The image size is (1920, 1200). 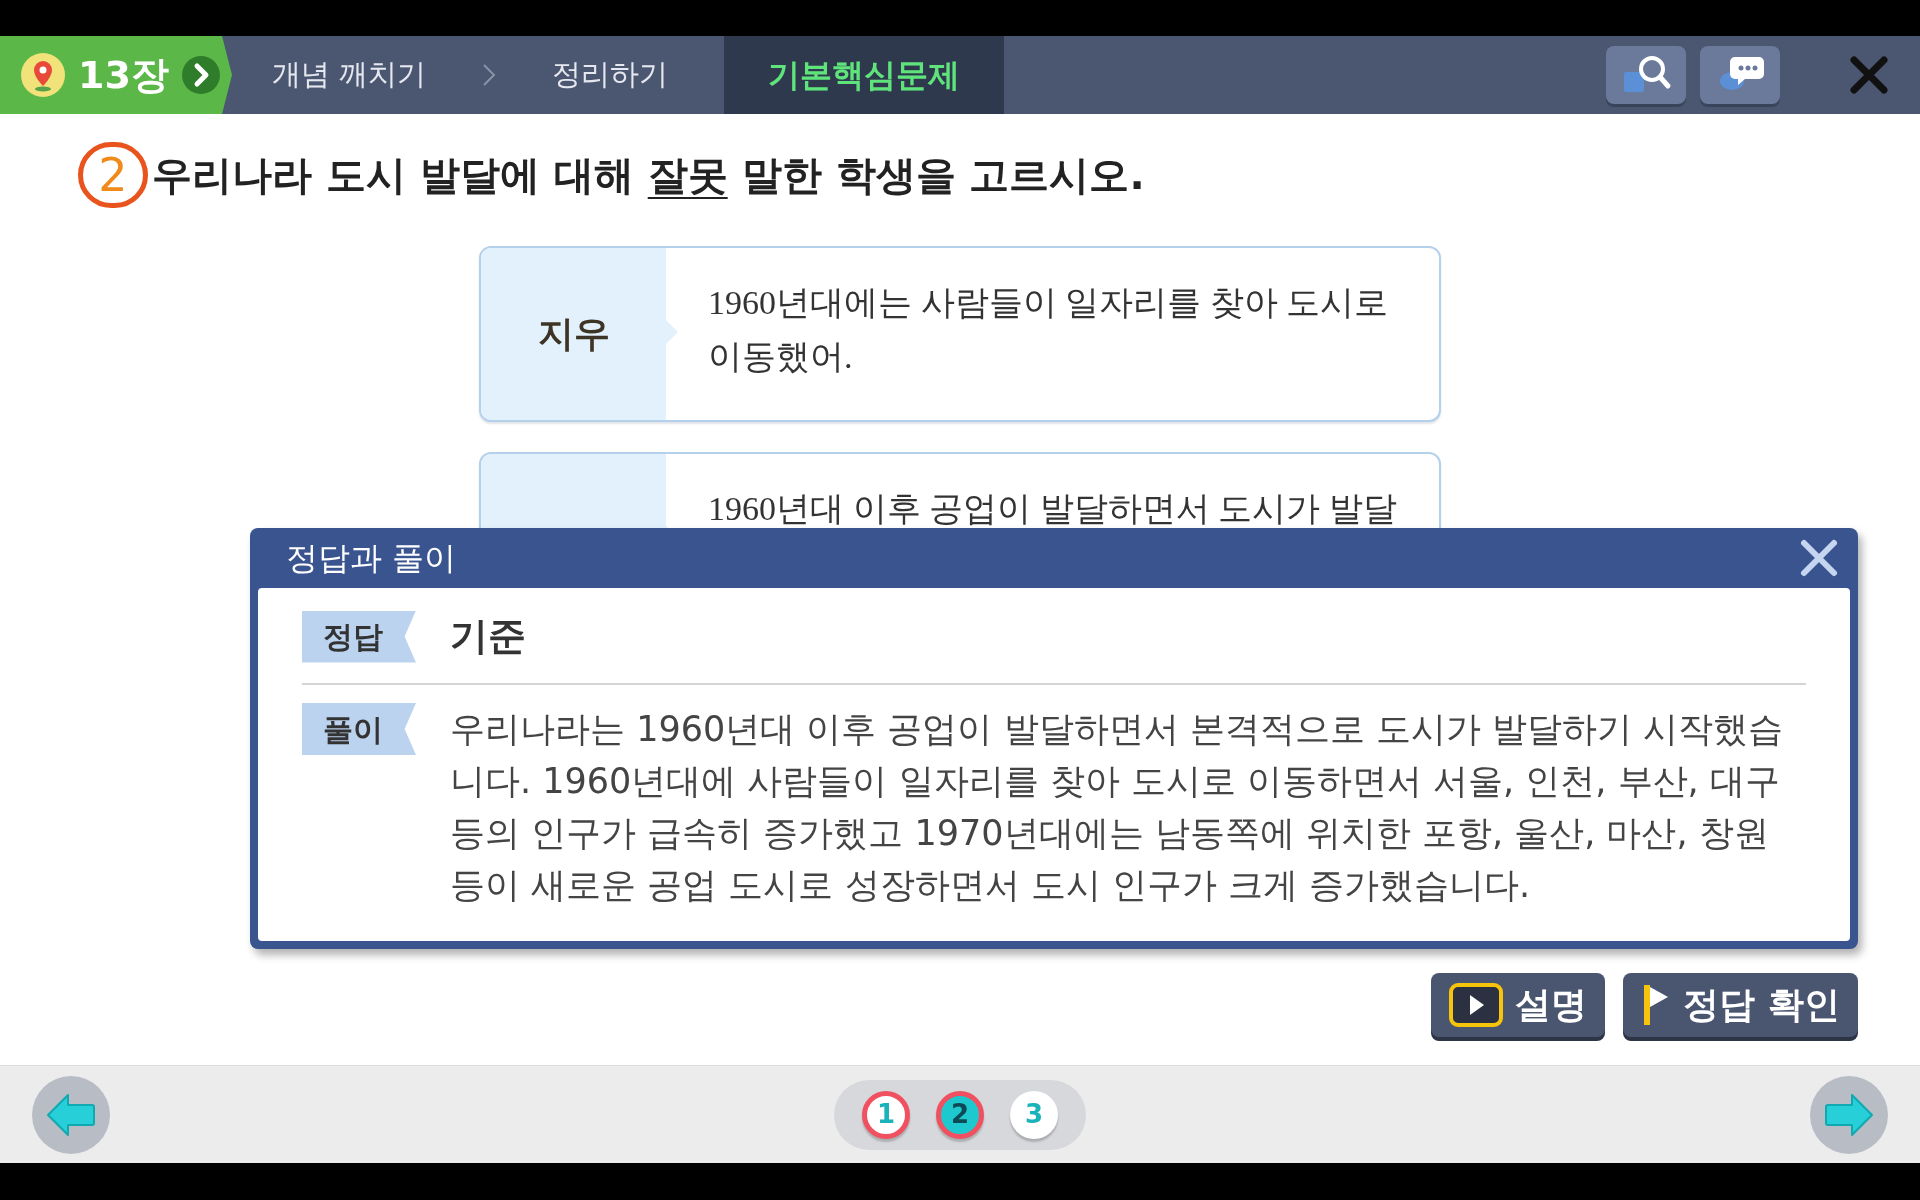 I want to click on label-tag: 정답, so click(x=359, y=636).